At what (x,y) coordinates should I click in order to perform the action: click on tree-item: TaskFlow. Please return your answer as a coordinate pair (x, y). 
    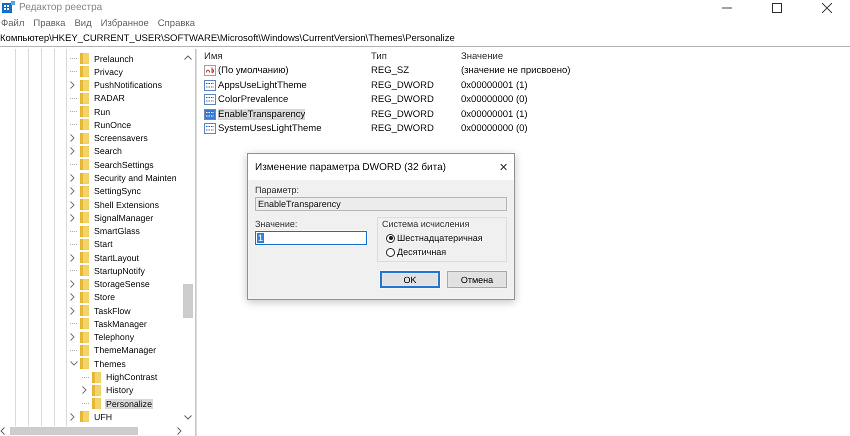
    Looking at the image, I should click on (112, 311).